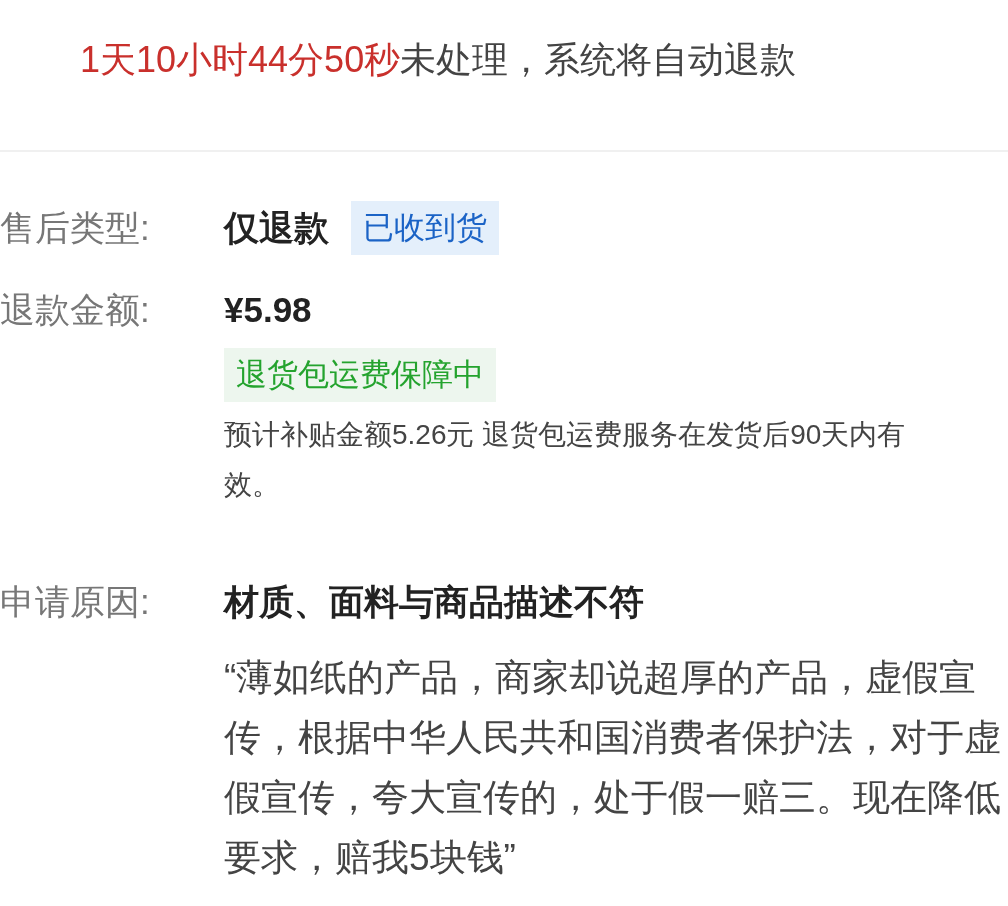  What do you see at coordinates (565, 460) in the screenshot?
I see `subsidy-note: 预计补贴金额5.26元 退货包运费服务在发货后90天内有效。` at bounding box center [565, 460].